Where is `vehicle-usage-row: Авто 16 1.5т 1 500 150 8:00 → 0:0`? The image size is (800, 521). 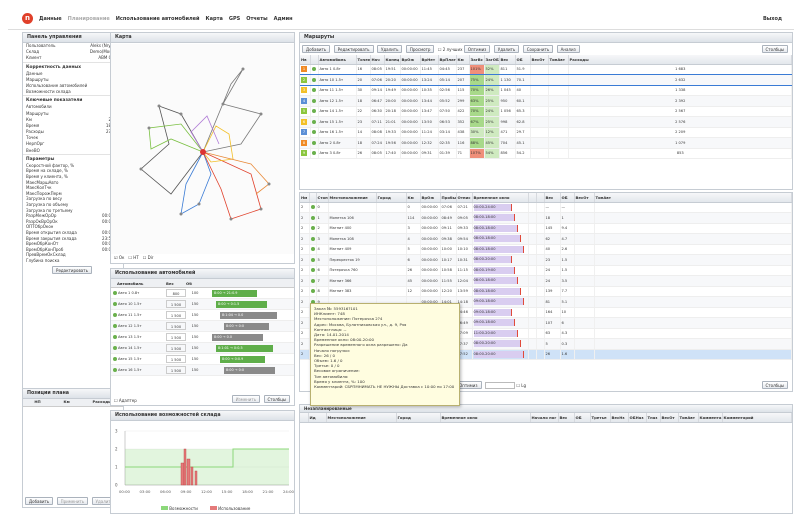
vehicle-usage-row: Авто 16 1.5т 1 500 150 8:00 → 0:0 is located at coordinates (202, 370).